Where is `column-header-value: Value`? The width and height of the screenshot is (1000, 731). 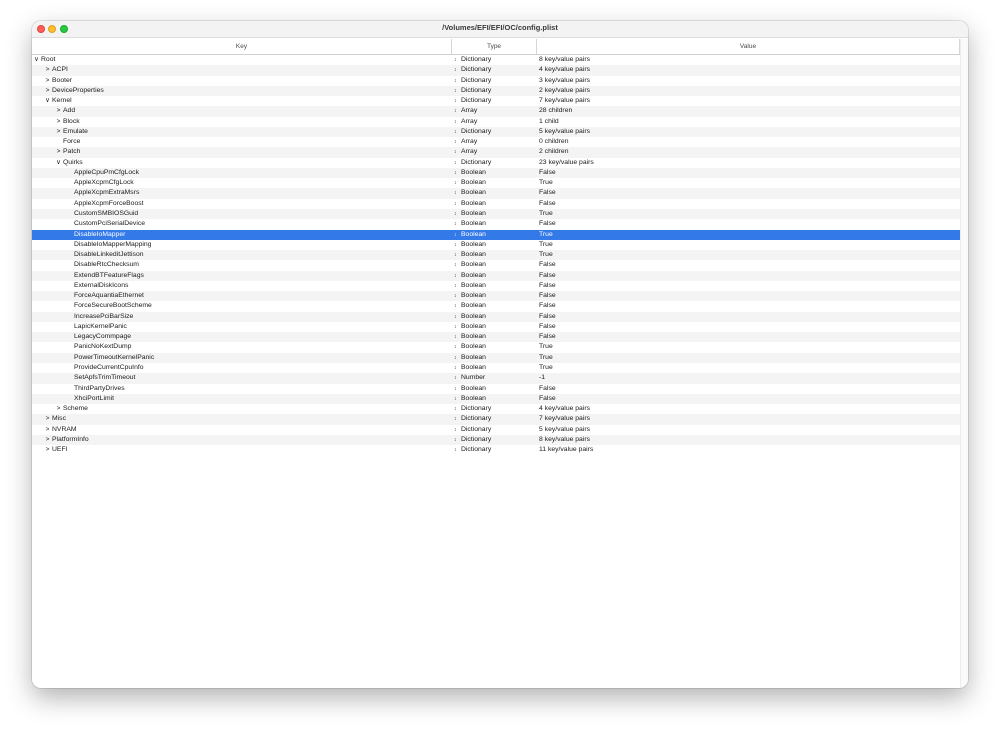
column-header-value: Value is located at coordinates (748, 46).